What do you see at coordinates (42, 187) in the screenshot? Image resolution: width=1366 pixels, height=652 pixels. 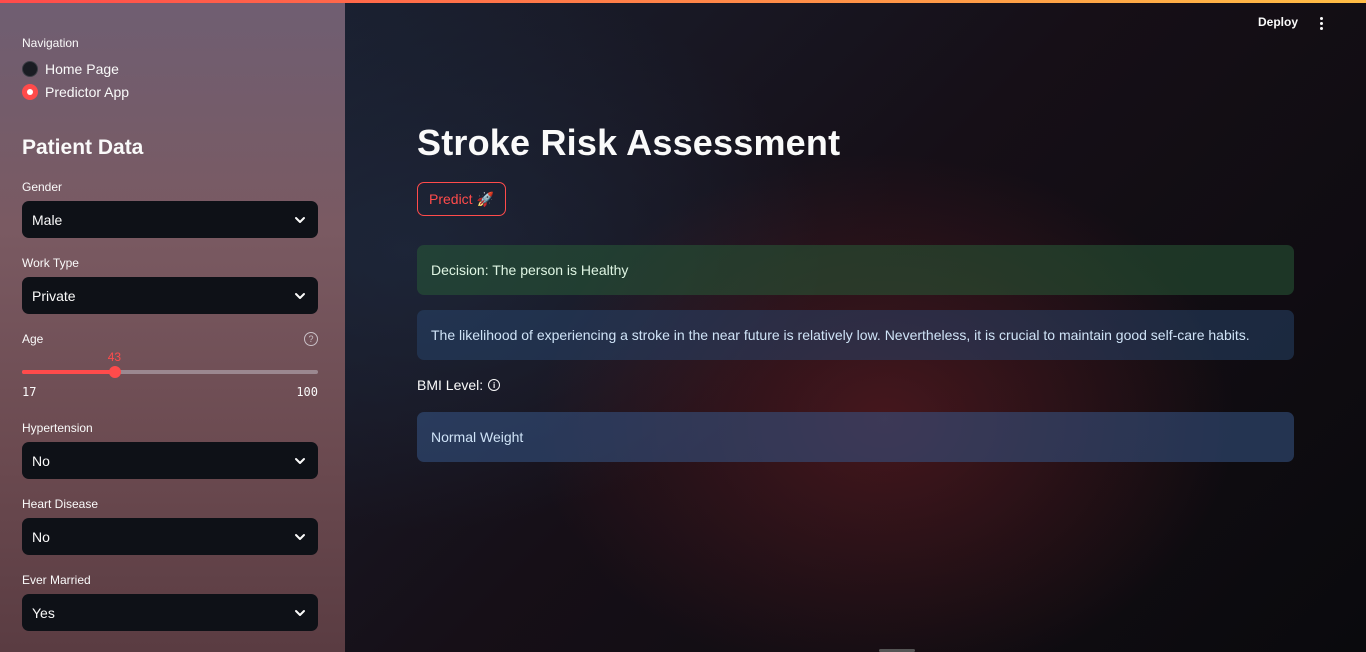 I see `gender-label: Gender` at bounding box center [42, 187].